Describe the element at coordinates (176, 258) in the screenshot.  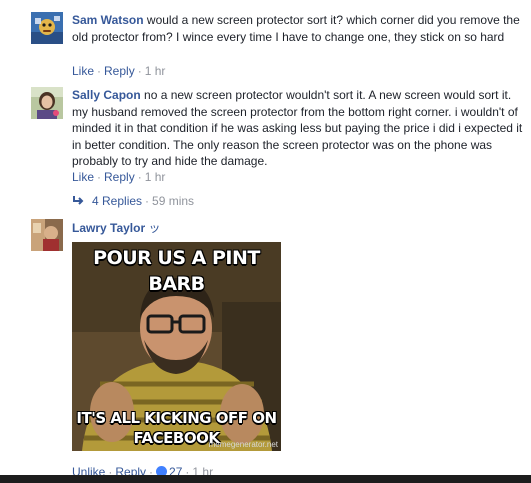
I see `meme-top-text: POUR US A PINT` at that location.